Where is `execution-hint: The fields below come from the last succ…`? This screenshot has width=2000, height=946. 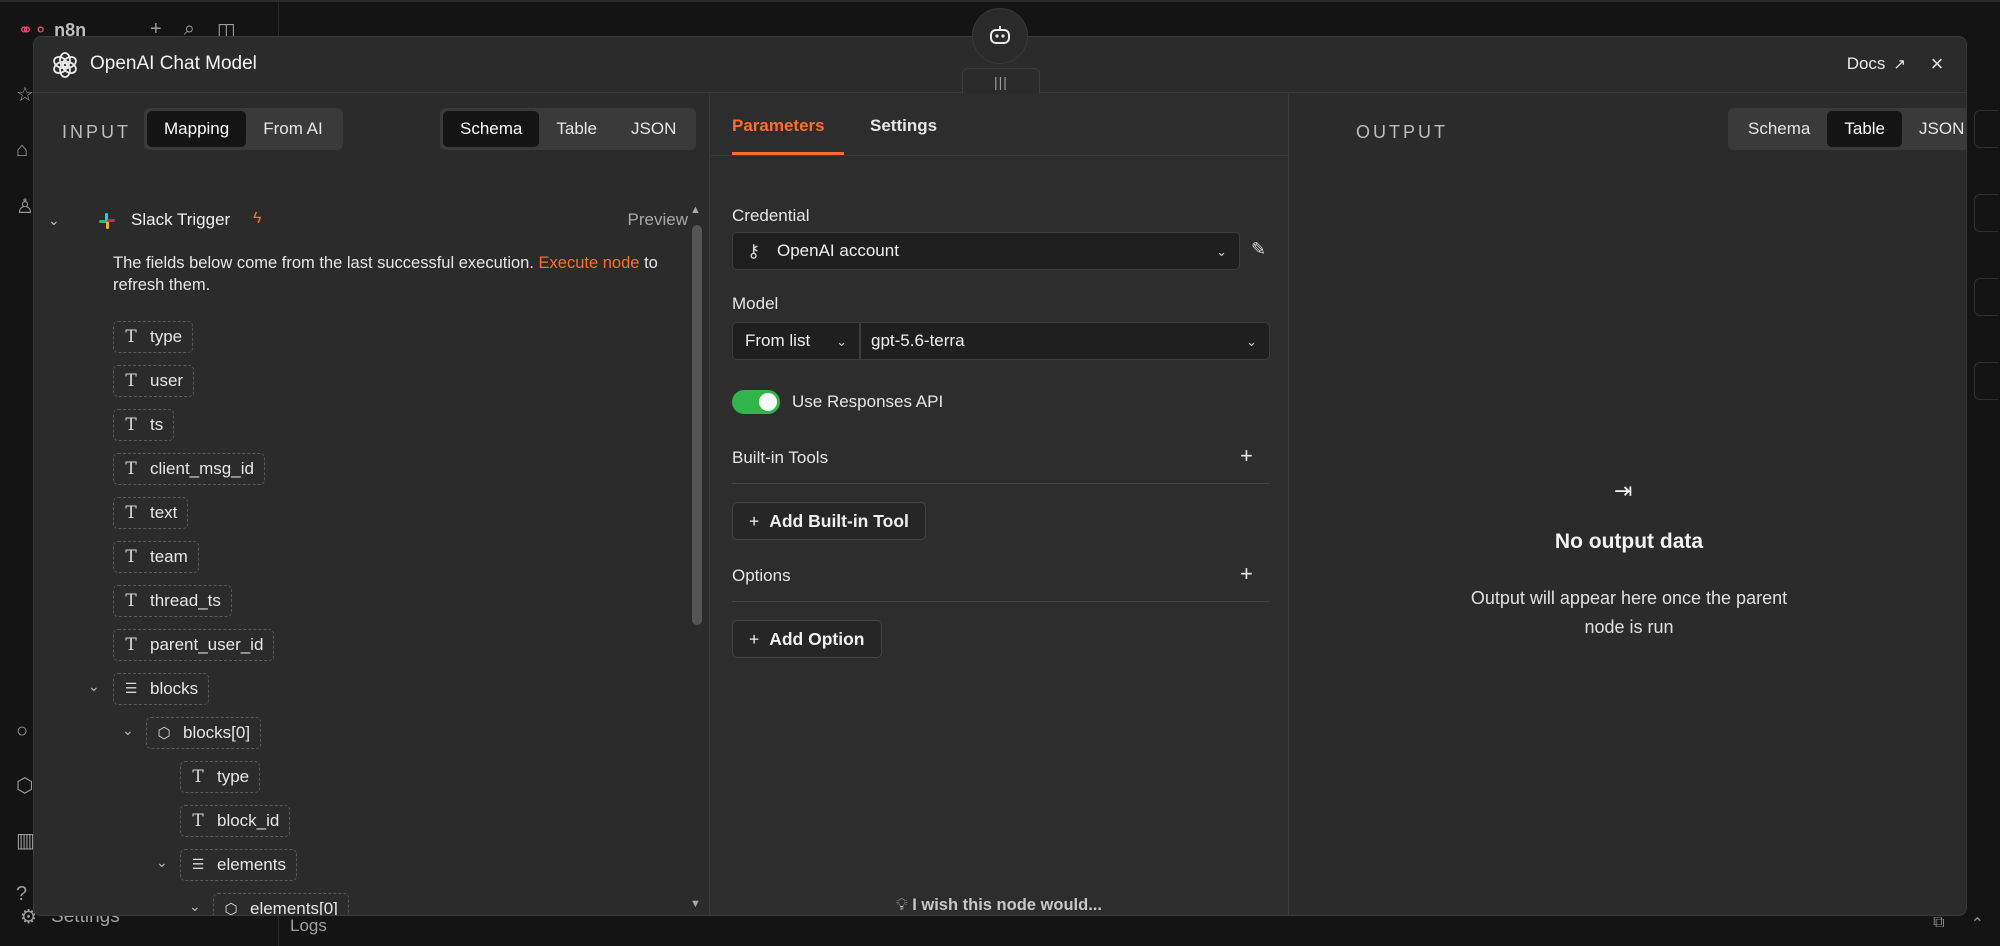 execution-hint: The fields below come from the last succ… is located at coordinates (393, 274).